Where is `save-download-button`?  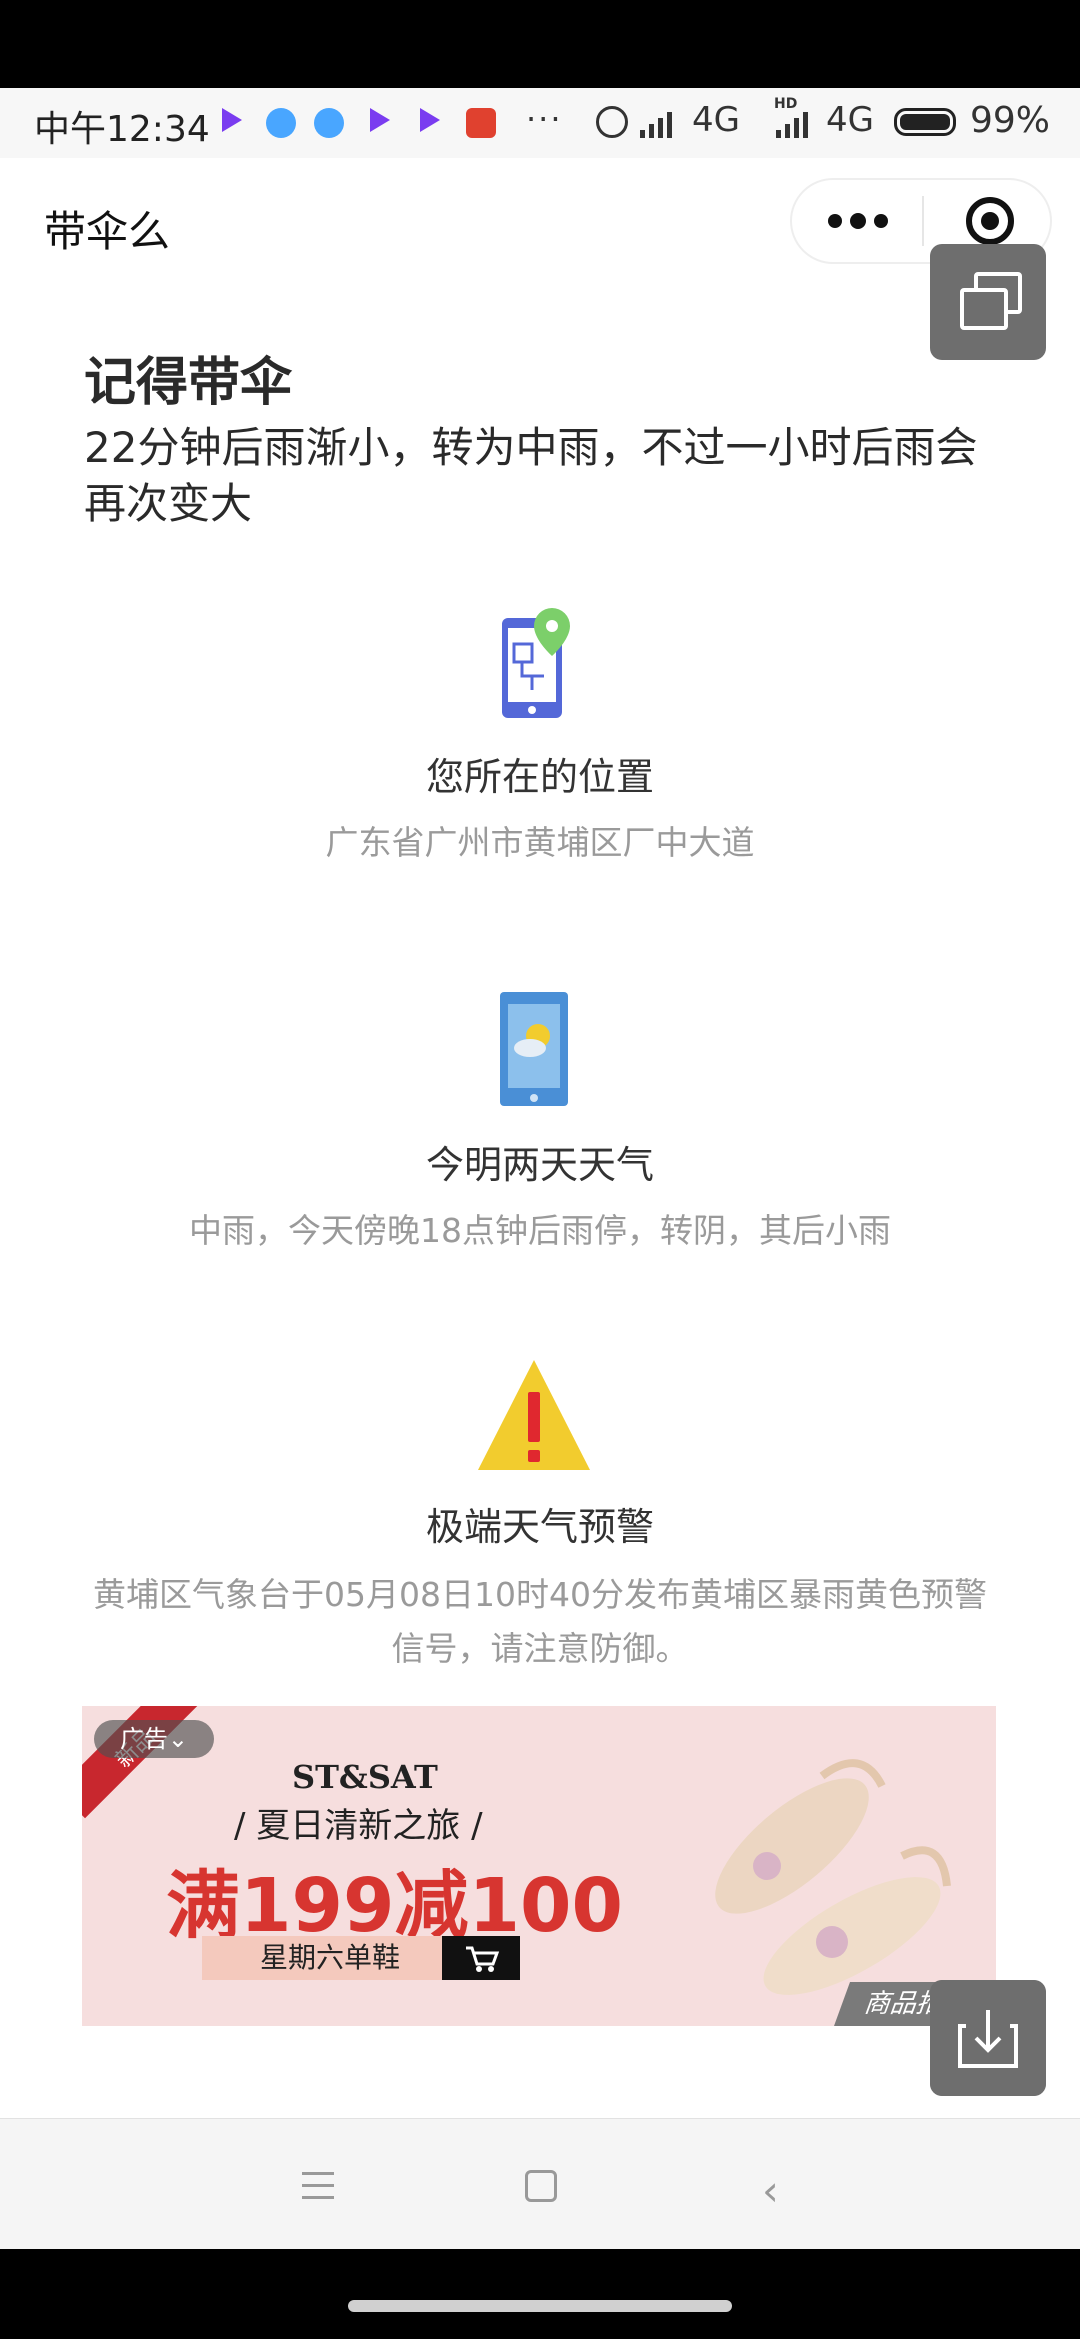 save-download-button is located at coordinates (988, 2038).